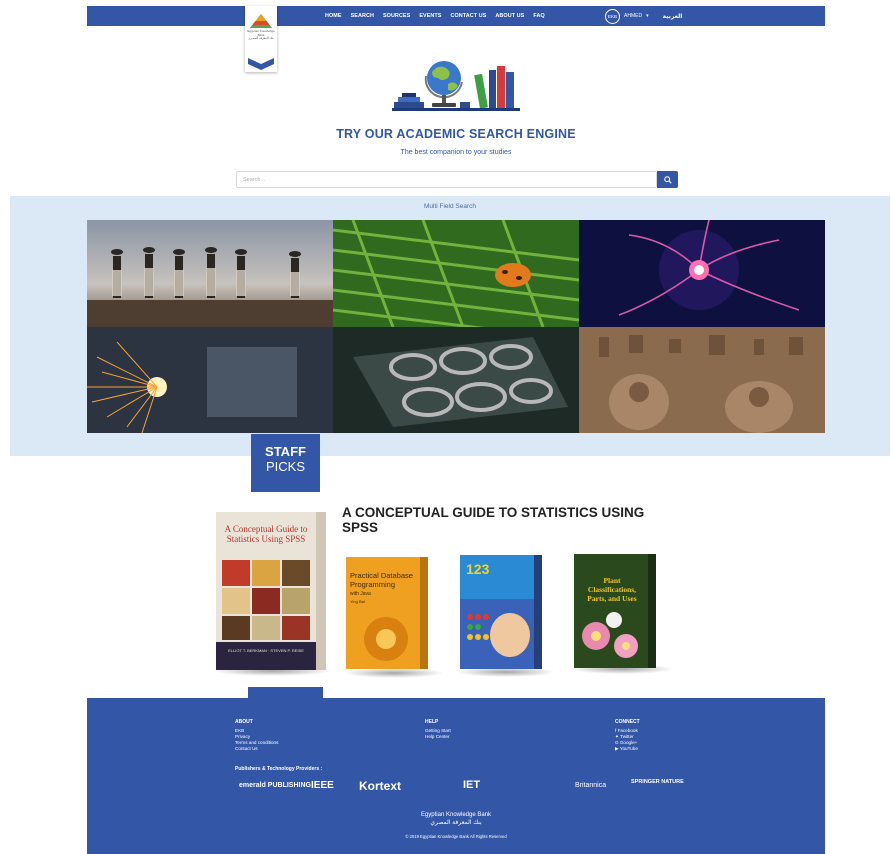  I want to click on welding-sparks-image, so click(210, 380).